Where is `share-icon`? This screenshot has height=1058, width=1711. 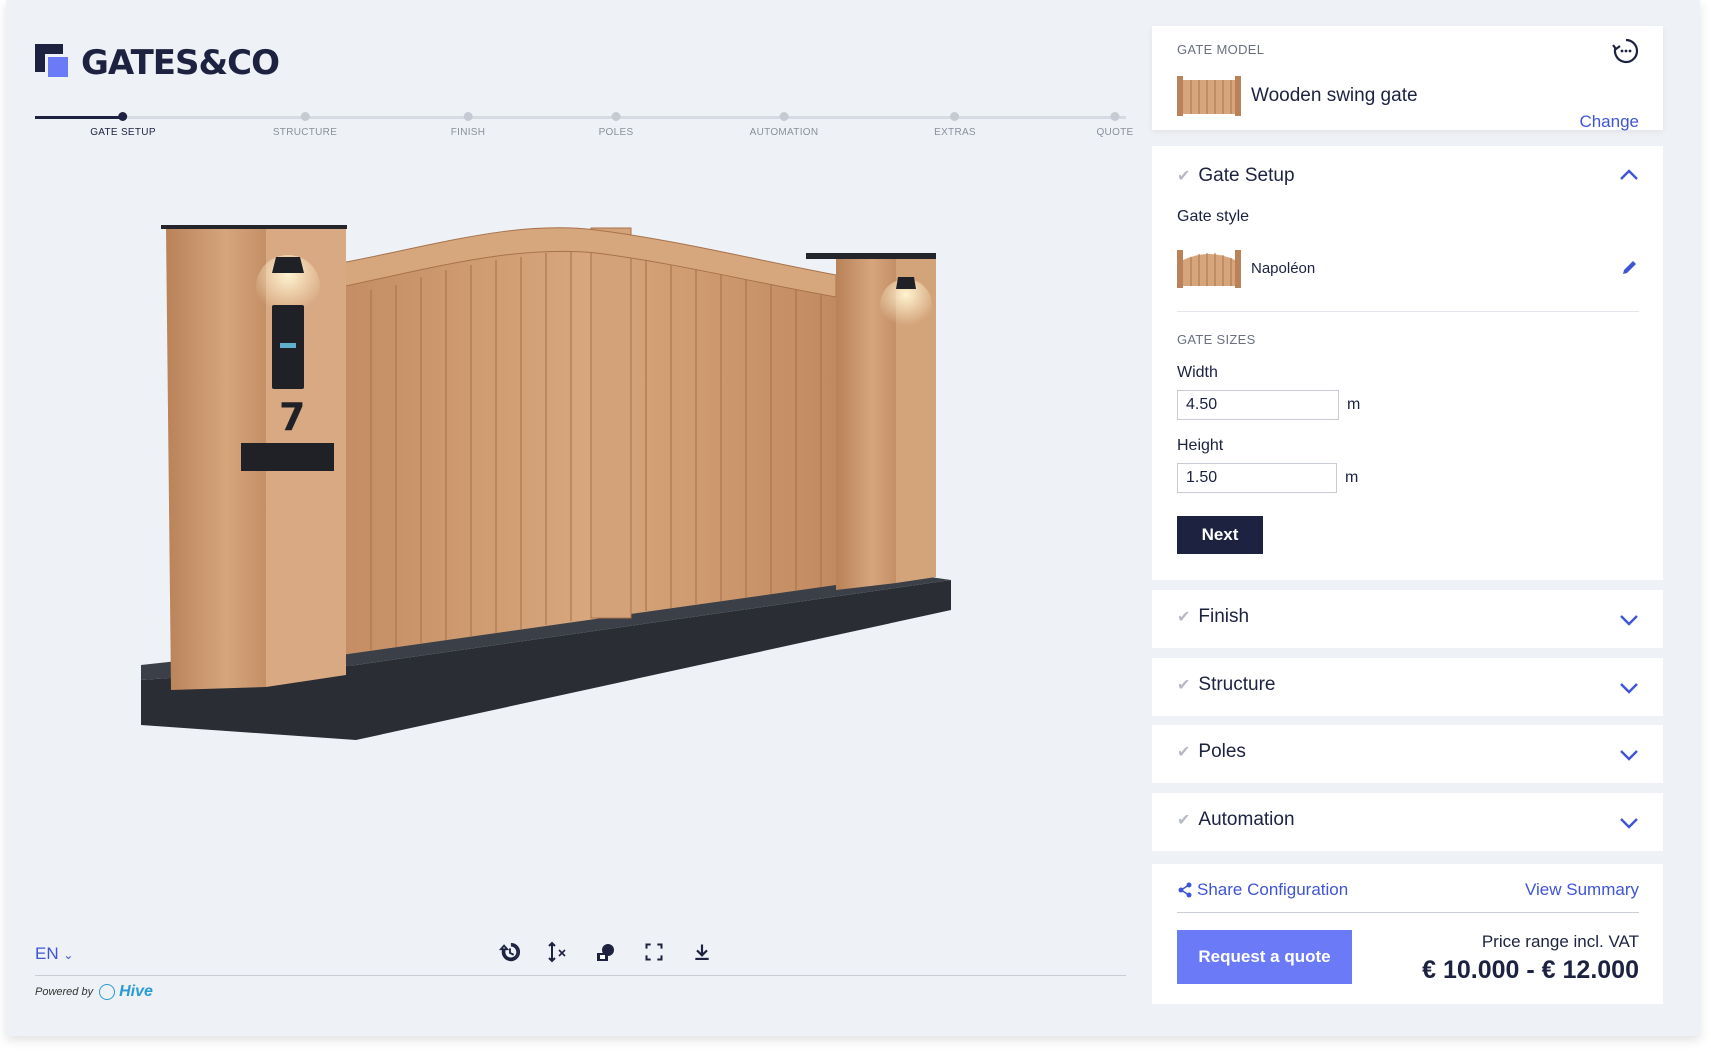
share-icon is located at coordinates (1185, 890).